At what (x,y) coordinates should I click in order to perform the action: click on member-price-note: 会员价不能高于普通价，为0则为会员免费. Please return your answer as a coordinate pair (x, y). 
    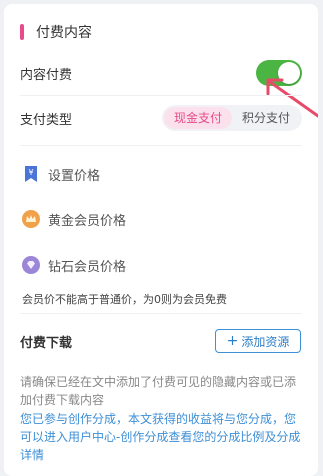
    Looking at the image, I should click on (124, 299).